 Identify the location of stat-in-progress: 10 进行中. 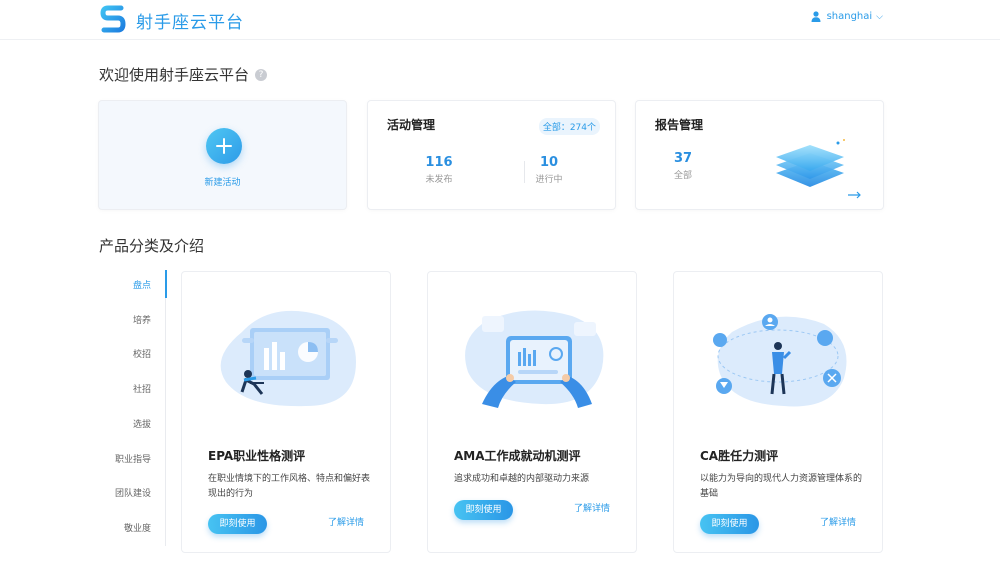
(549, 170).